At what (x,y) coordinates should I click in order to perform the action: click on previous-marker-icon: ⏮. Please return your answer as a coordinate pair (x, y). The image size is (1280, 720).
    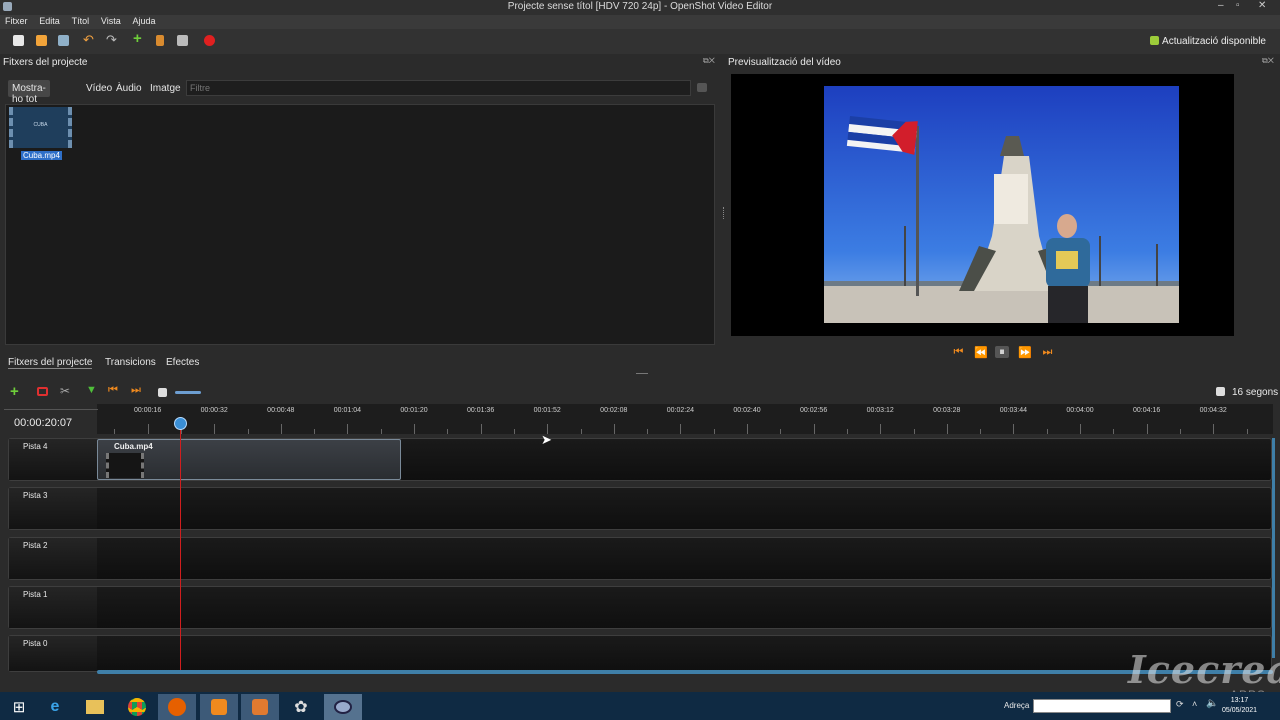
    Looking at the image, I should click on (113, 390).